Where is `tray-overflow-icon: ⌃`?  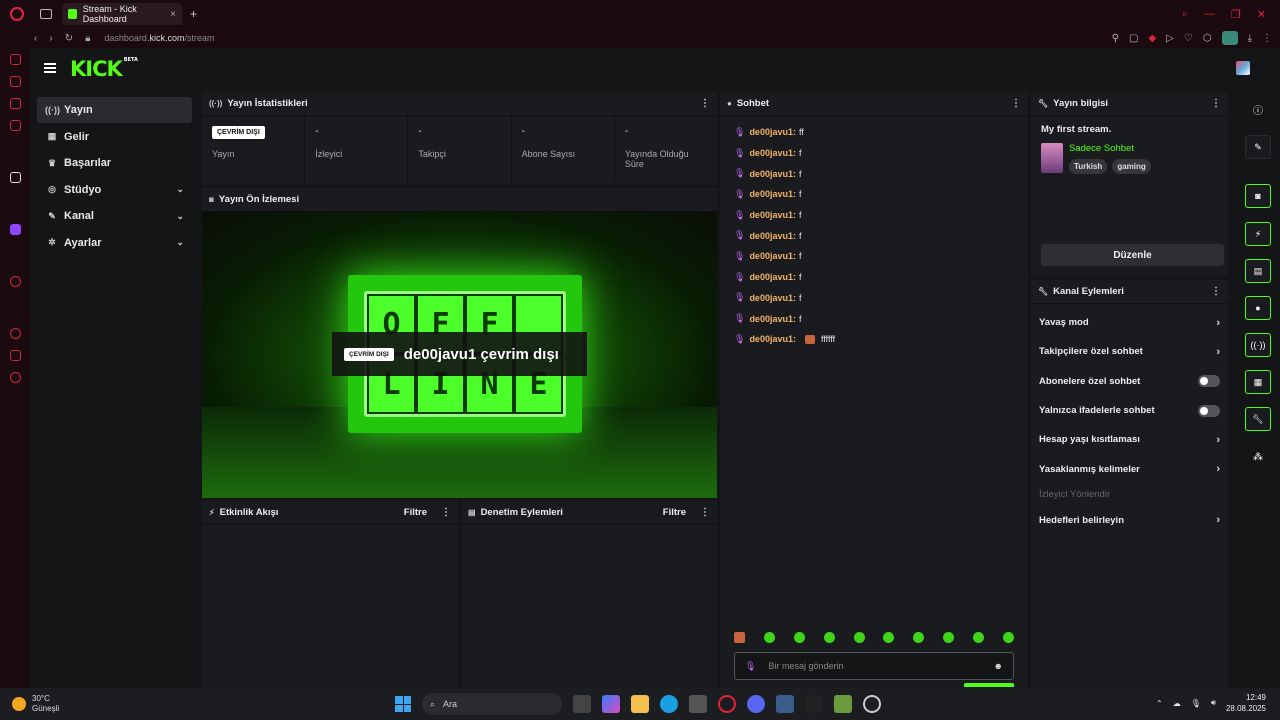 tray-overflow-icon: ⌃ is located at coordinates (1159, 703).